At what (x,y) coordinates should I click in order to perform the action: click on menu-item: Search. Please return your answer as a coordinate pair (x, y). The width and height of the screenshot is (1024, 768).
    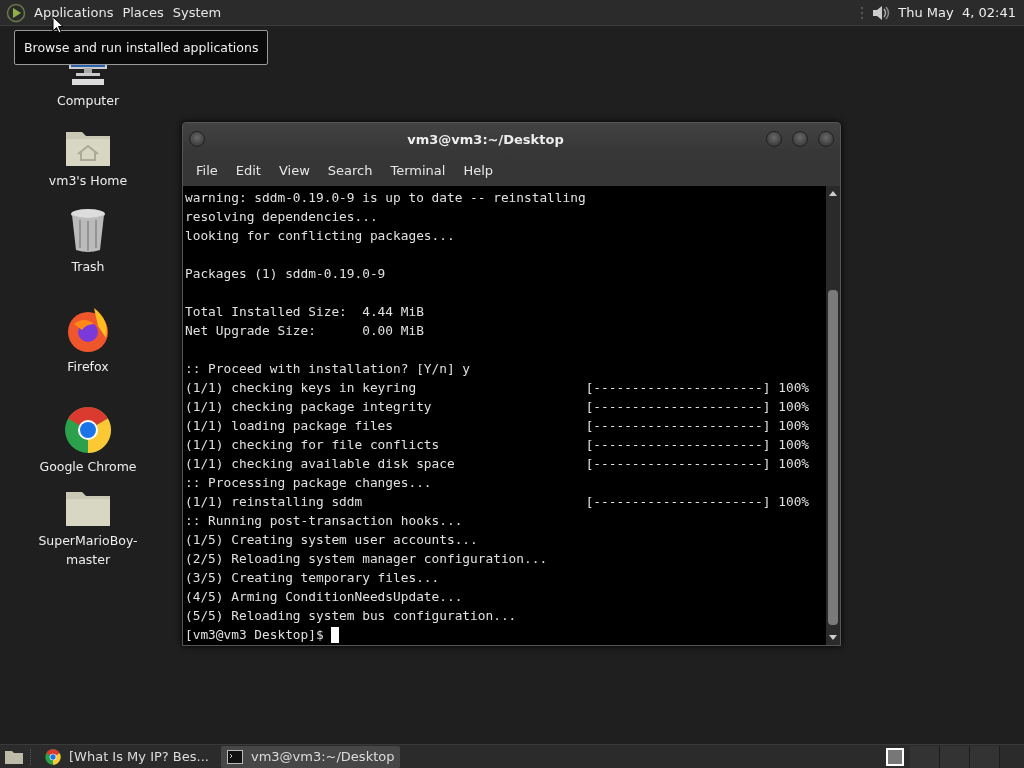
    Looking at the image, I should click on (350, 170).